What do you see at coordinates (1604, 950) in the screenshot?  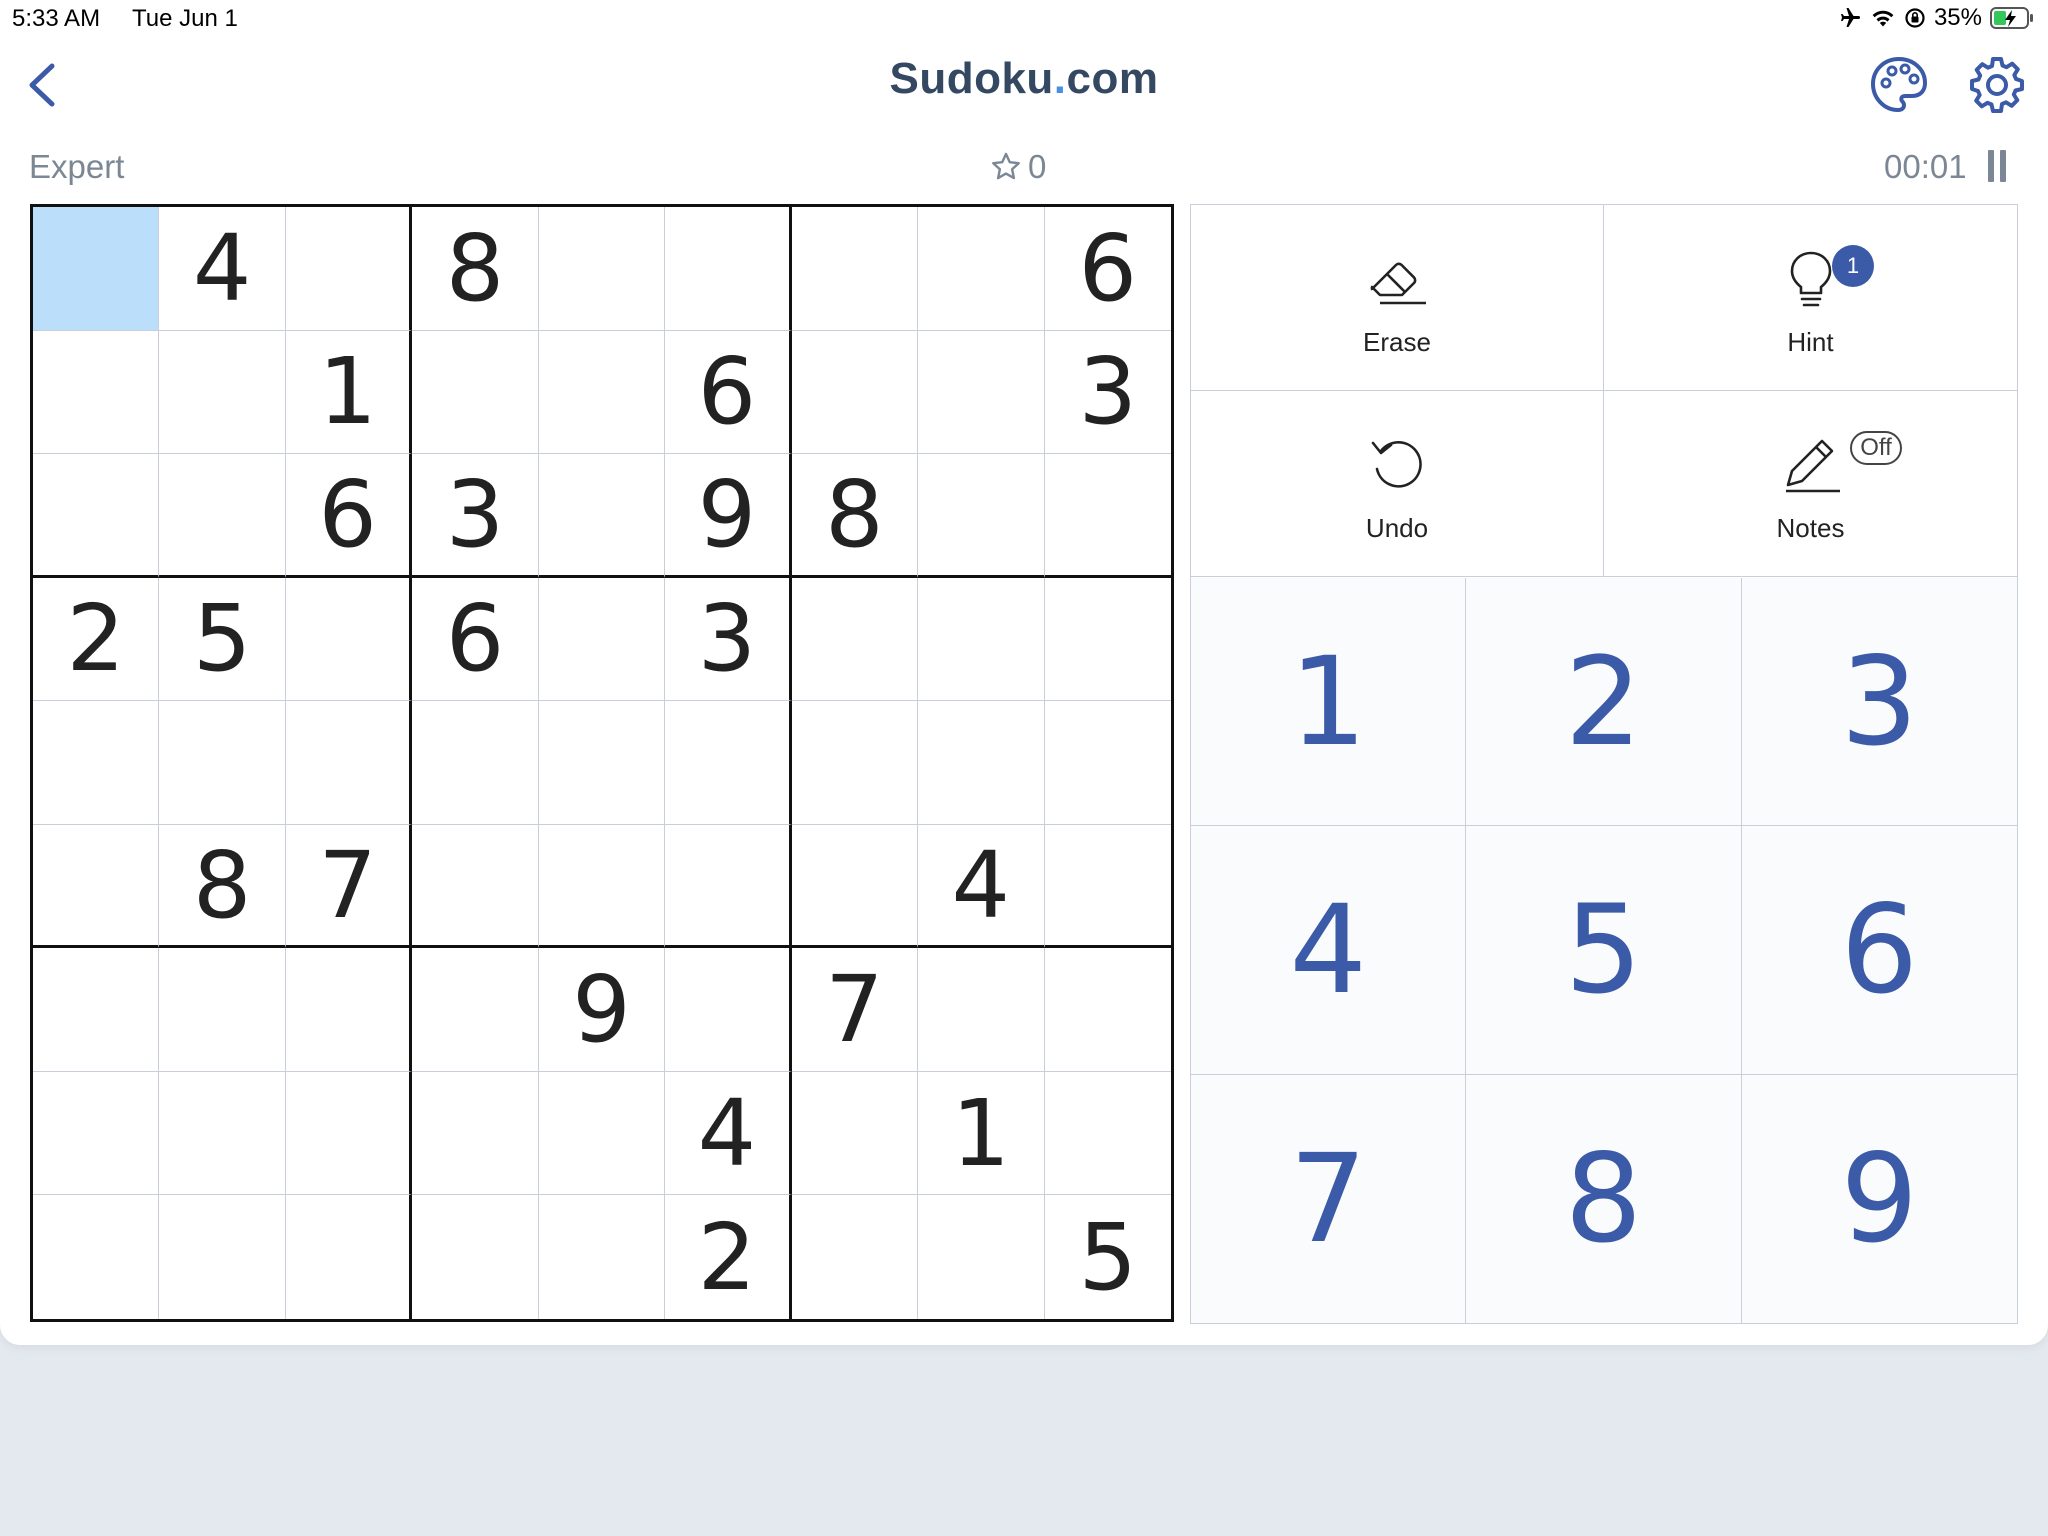 I see `number-button-5: 5` at bounding box center [1604, 950].